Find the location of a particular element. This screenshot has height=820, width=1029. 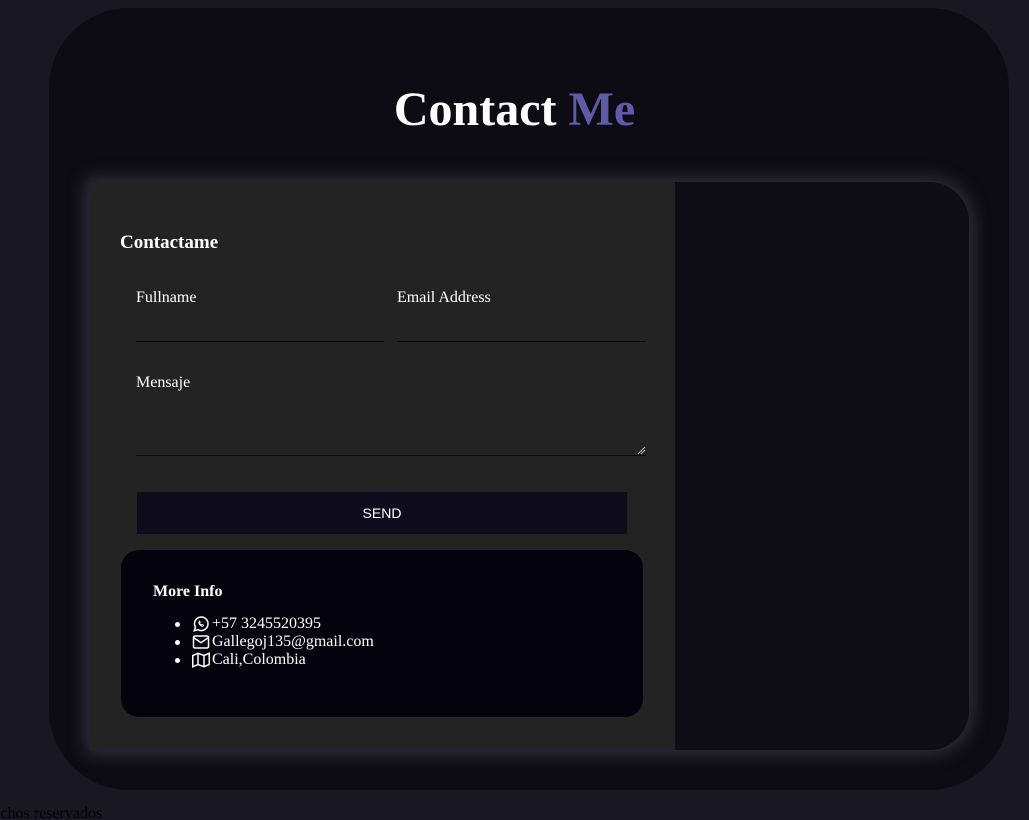

whatsapp-icon is located at coordinates (201, 624).